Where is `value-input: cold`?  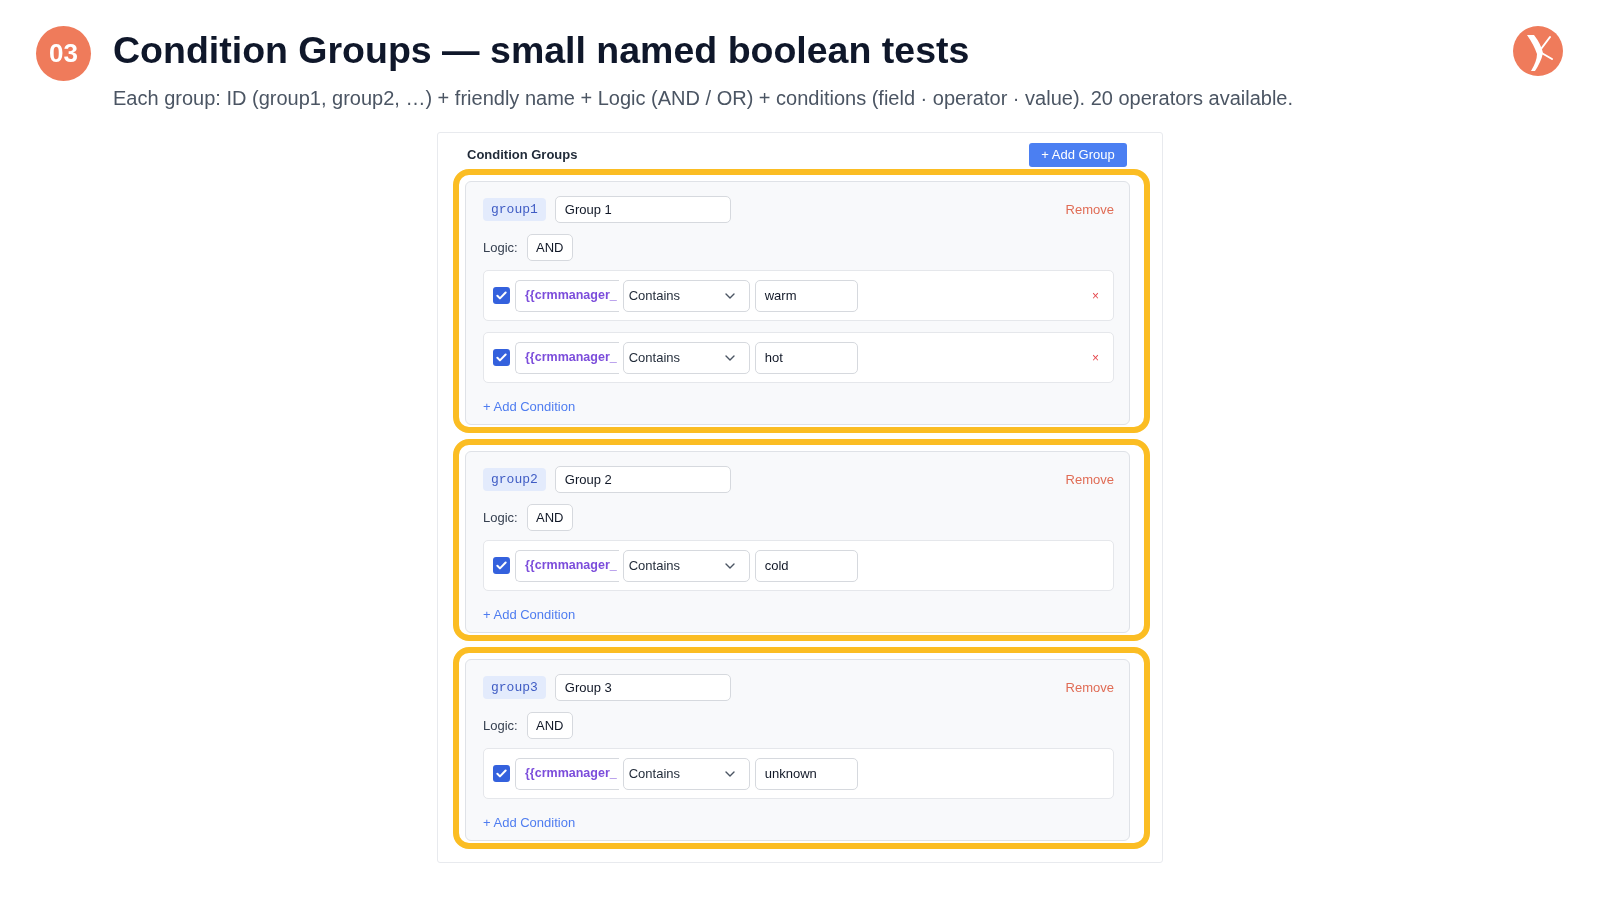 value-input: cold is located at coordinates (806, 565).